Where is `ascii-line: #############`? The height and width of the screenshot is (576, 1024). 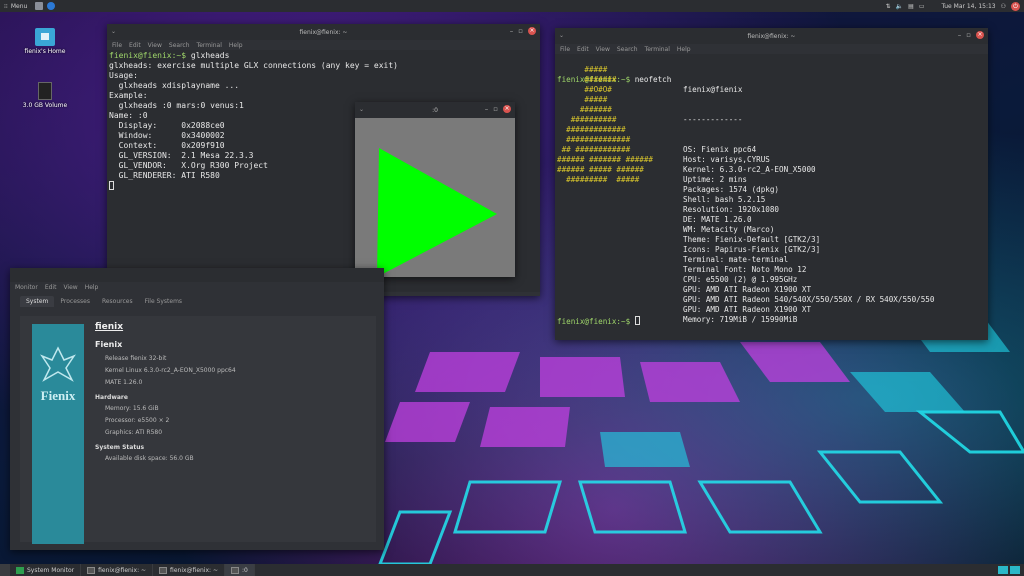 ascii-line: ############# is located at coordinates (591, 129).